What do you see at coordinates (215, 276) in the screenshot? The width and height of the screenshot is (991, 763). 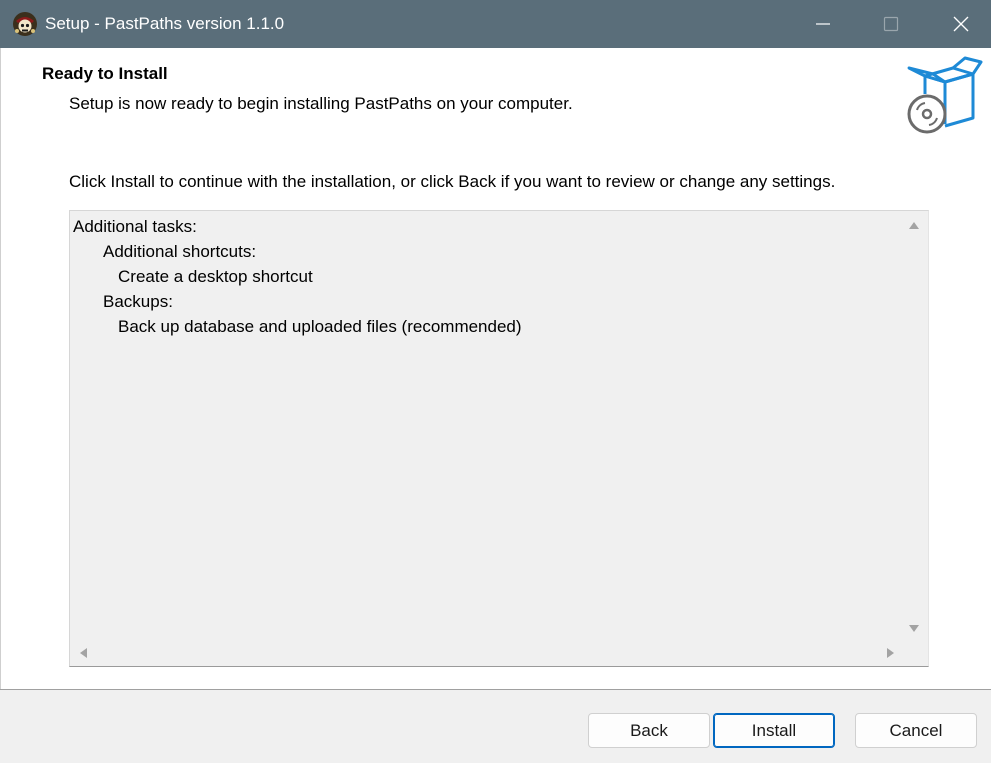 I see `memo-line: Create a desktop shortcut` at bounding box center [215, 276].